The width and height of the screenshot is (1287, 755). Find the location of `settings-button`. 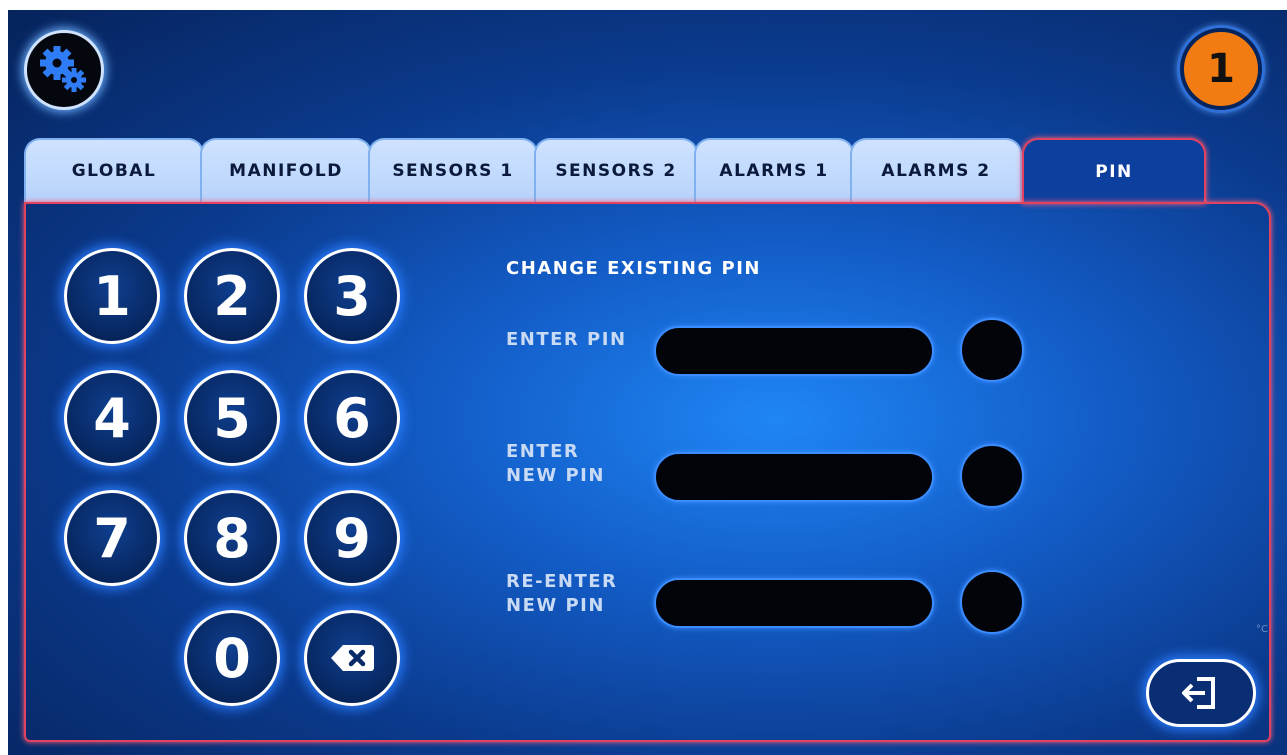

settings-button is located at coordinates (64, 70).